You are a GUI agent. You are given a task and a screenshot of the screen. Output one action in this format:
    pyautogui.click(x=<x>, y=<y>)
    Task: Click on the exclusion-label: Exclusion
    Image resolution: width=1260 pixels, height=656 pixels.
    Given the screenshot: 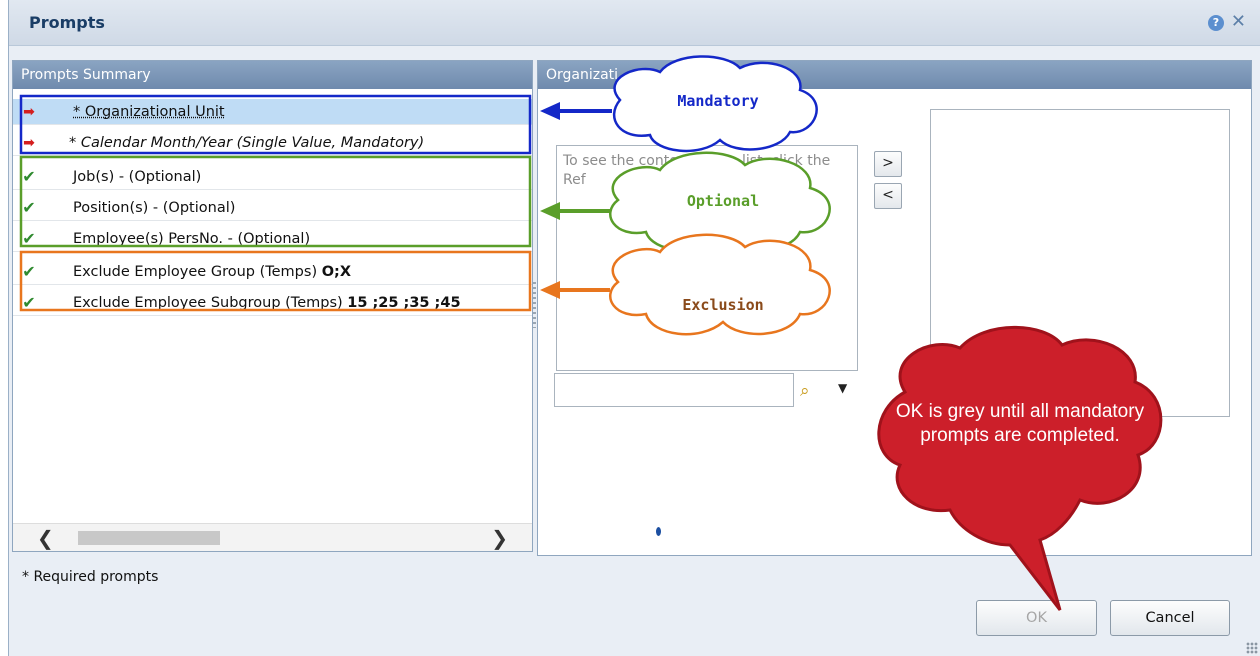 What is the action you would take?
    pyautogui.click(x=723, y=305)
    